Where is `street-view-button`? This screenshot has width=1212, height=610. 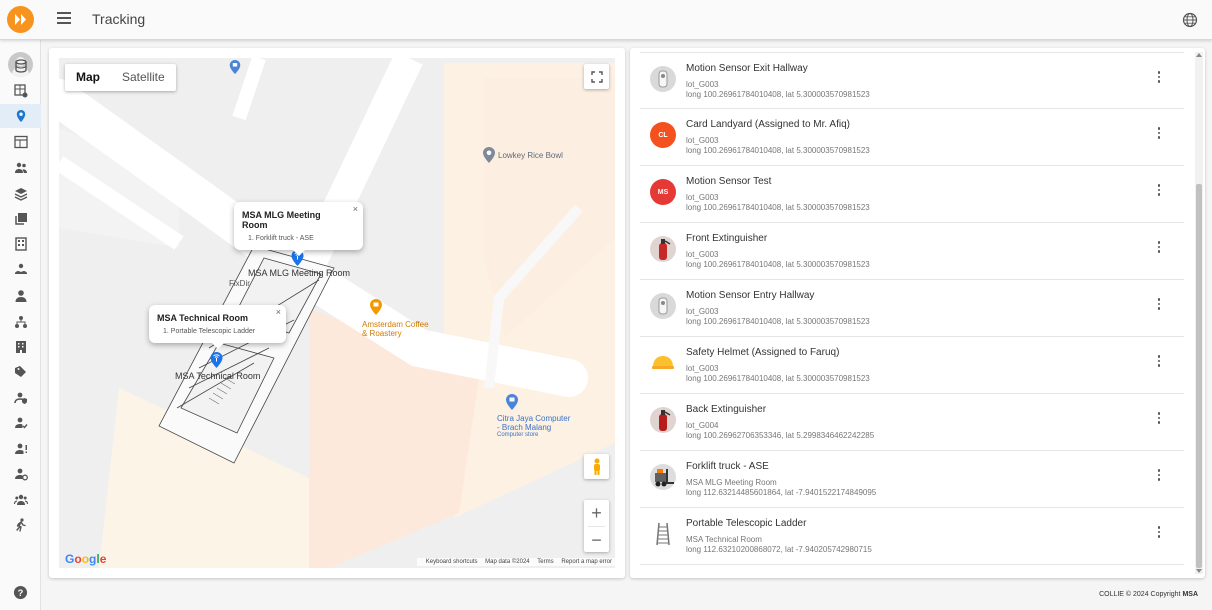 street-view-button is located at coordinates (596, 466).